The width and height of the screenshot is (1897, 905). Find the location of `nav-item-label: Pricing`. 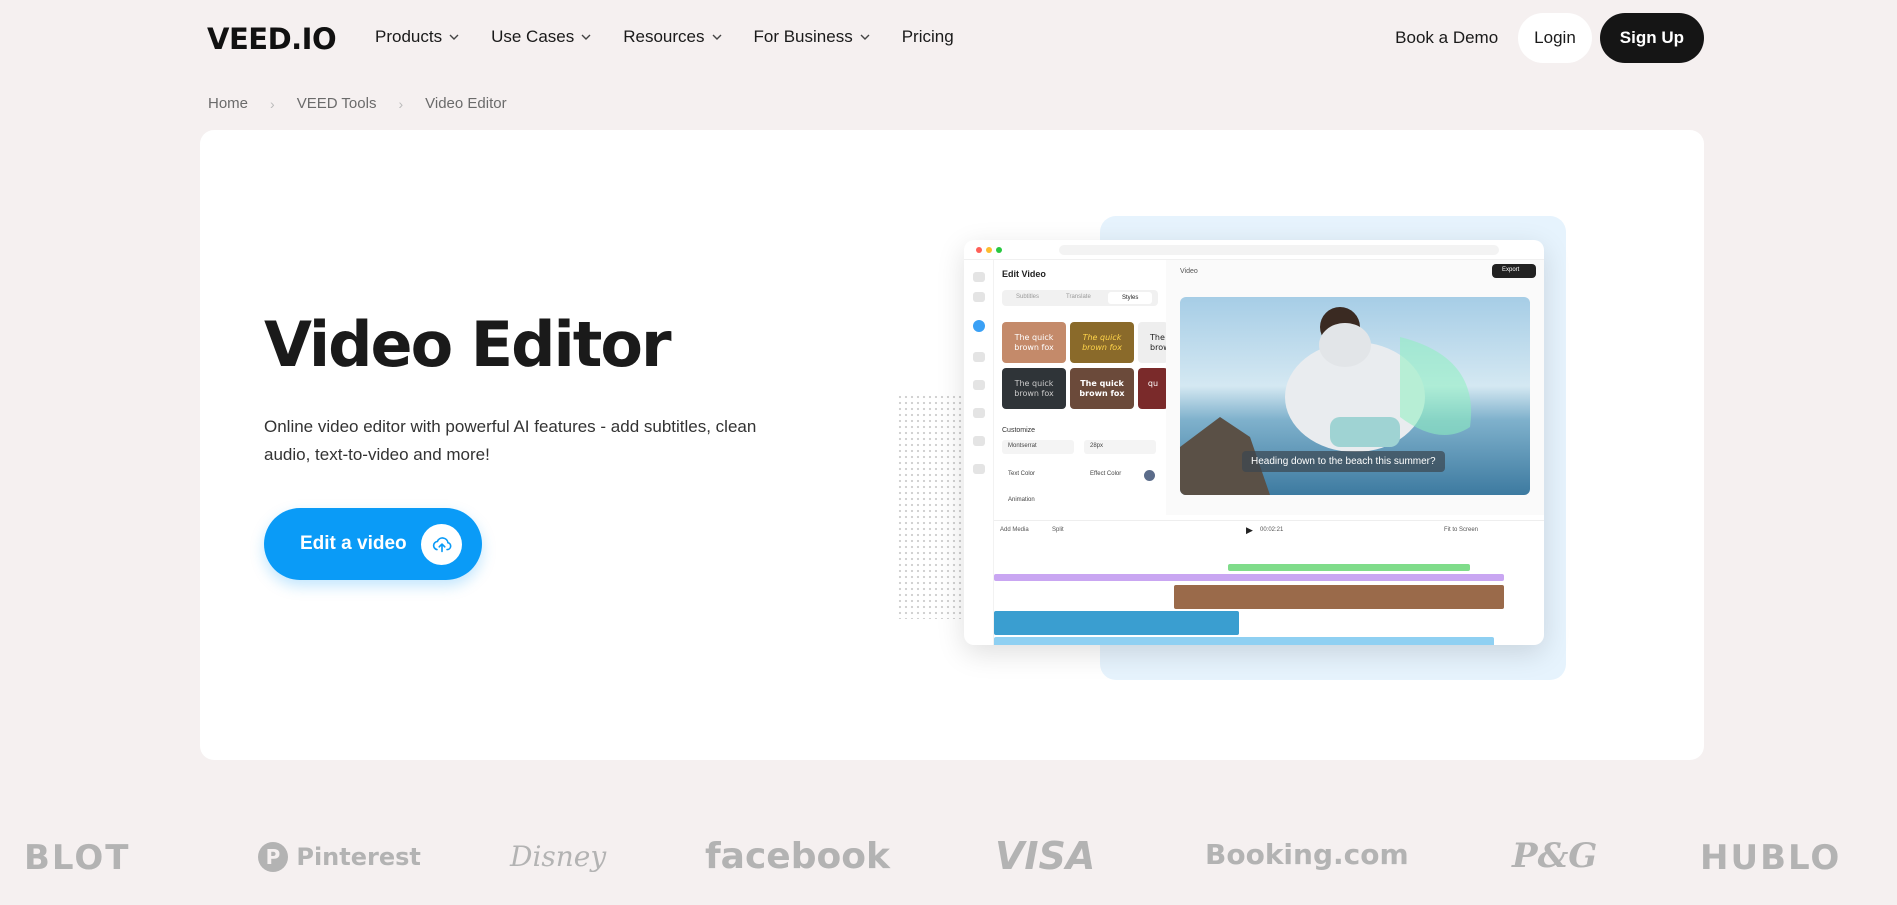

nav-item-label: Pricing is located at coordinates (927, 36).